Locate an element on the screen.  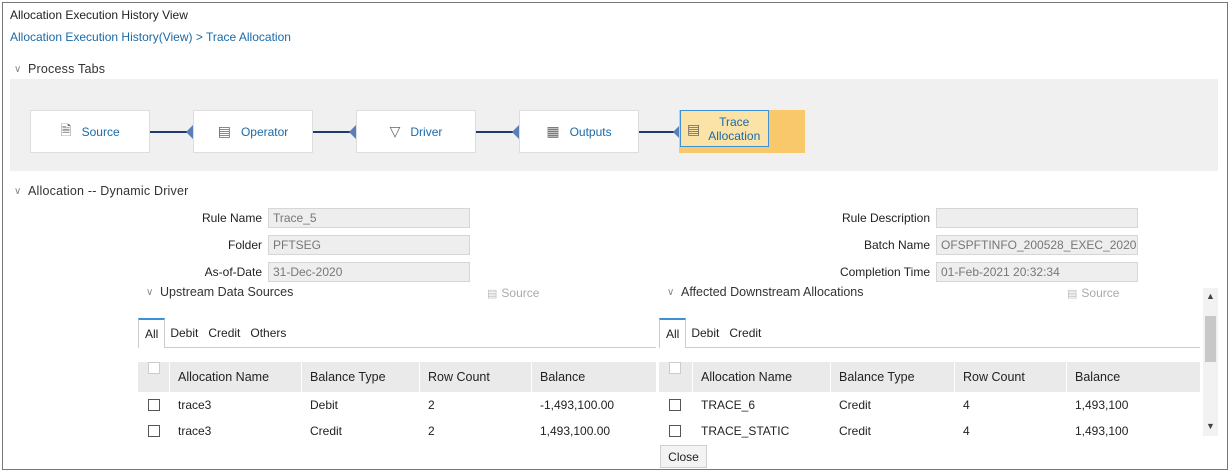
as-of-date-label: As-of-Date is located at coordinates (233, 272).